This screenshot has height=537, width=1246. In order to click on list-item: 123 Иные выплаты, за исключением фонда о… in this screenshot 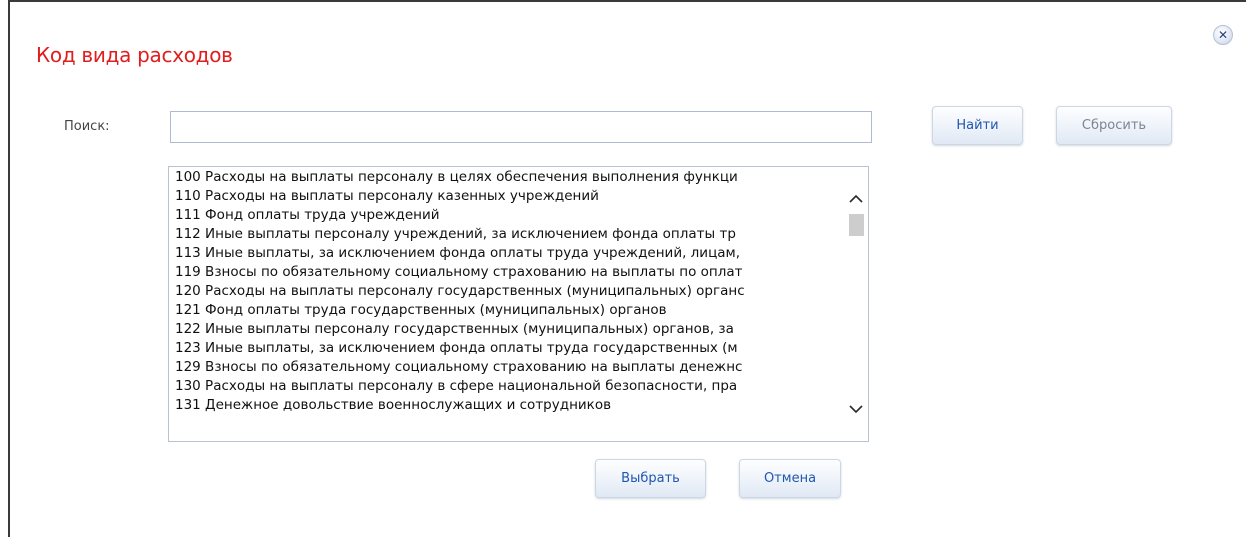, I will do `click(507, 348)`.